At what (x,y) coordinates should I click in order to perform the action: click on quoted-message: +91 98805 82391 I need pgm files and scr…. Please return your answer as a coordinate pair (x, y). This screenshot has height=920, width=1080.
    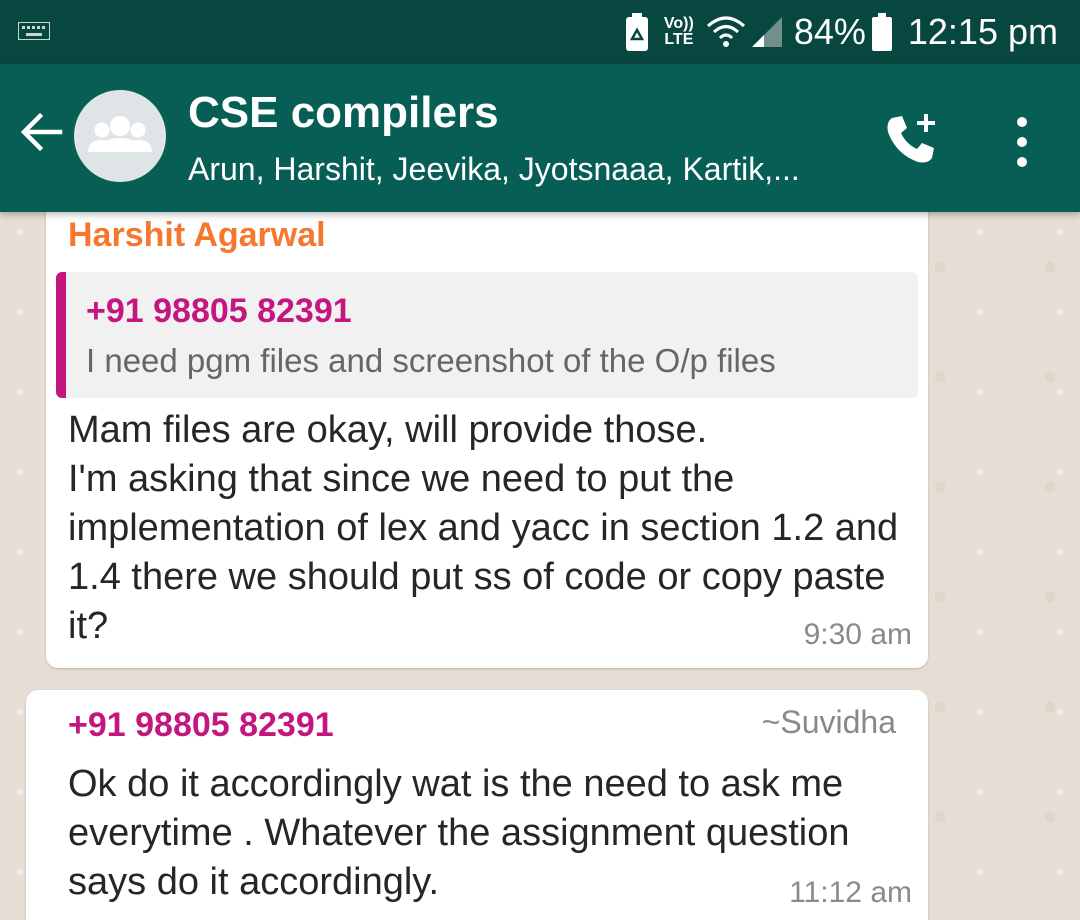
    Looking at the image, I should click on (487, 335).